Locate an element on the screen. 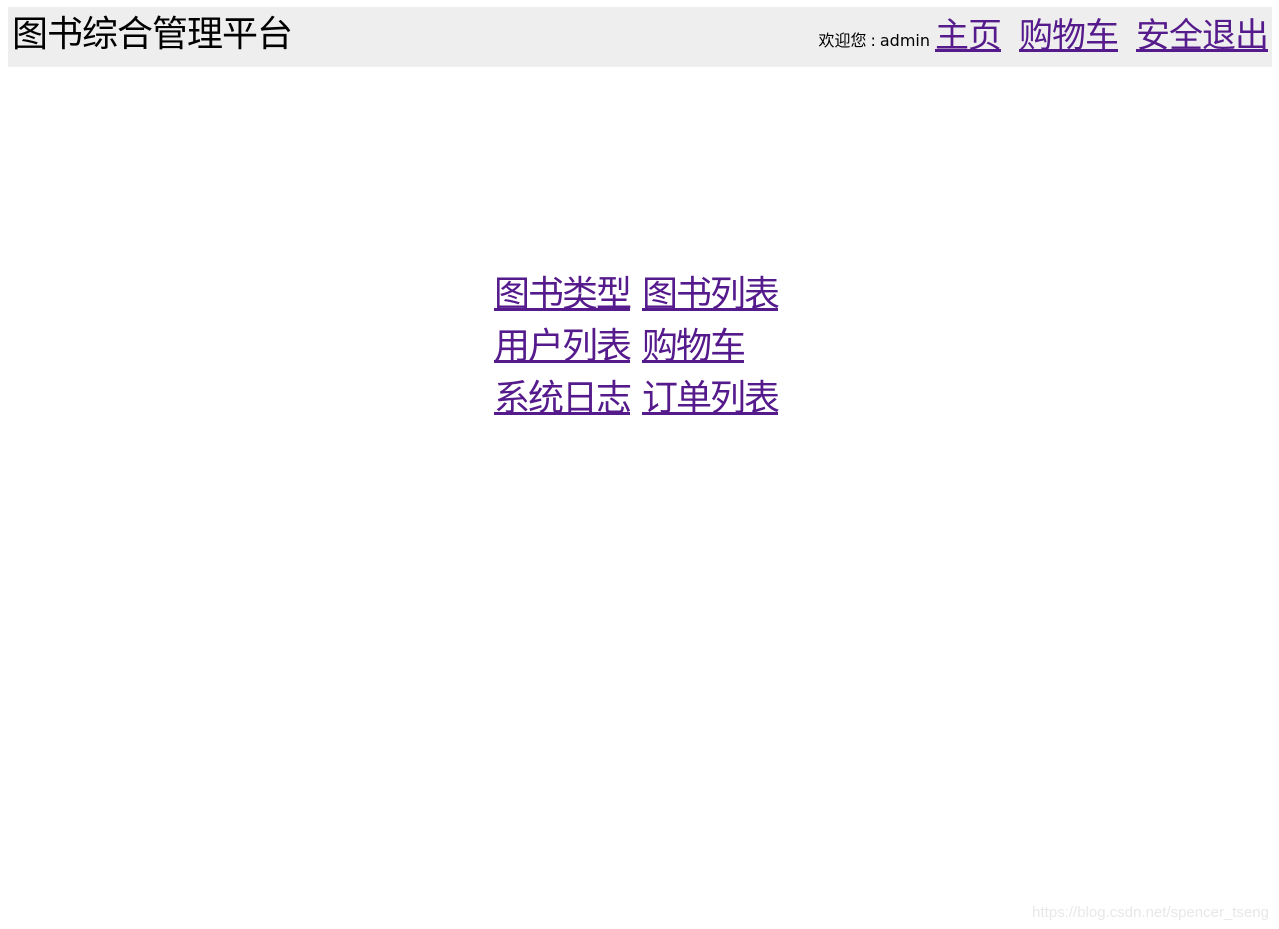 Image resolution: width=1279 pixels, height=929 pixels. username: admin is located at coordinates (904, 40).